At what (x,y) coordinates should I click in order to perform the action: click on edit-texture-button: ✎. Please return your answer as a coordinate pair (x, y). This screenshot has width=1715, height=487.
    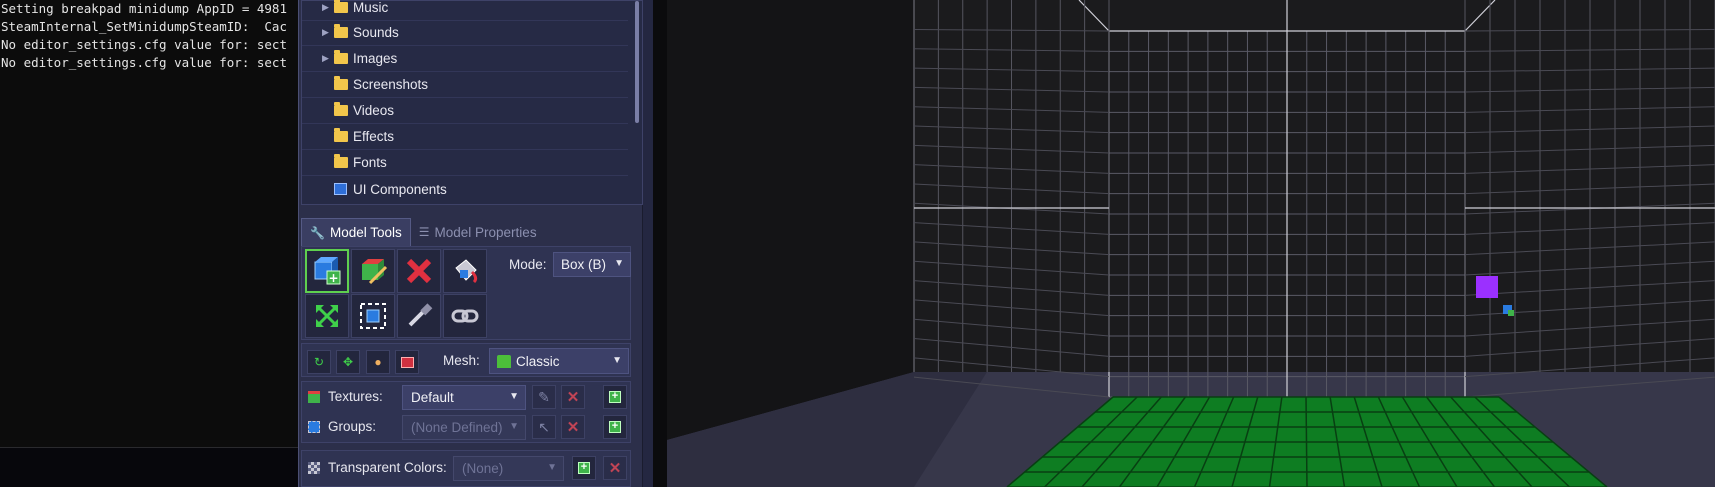
    Looking at the image, I should click on (544, 397).